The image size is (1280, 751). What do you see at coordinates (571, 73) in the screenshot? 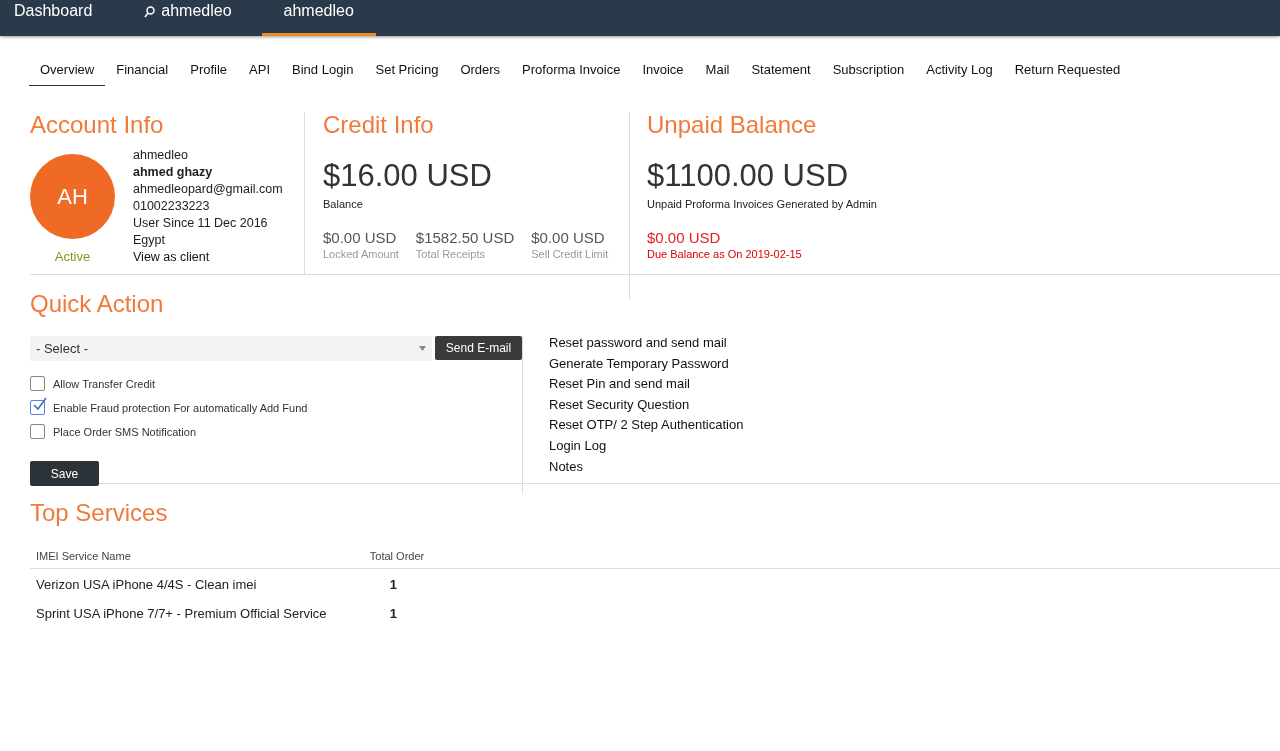
I see `tab: Proforma Invoice` at bounding box center [571, 73].